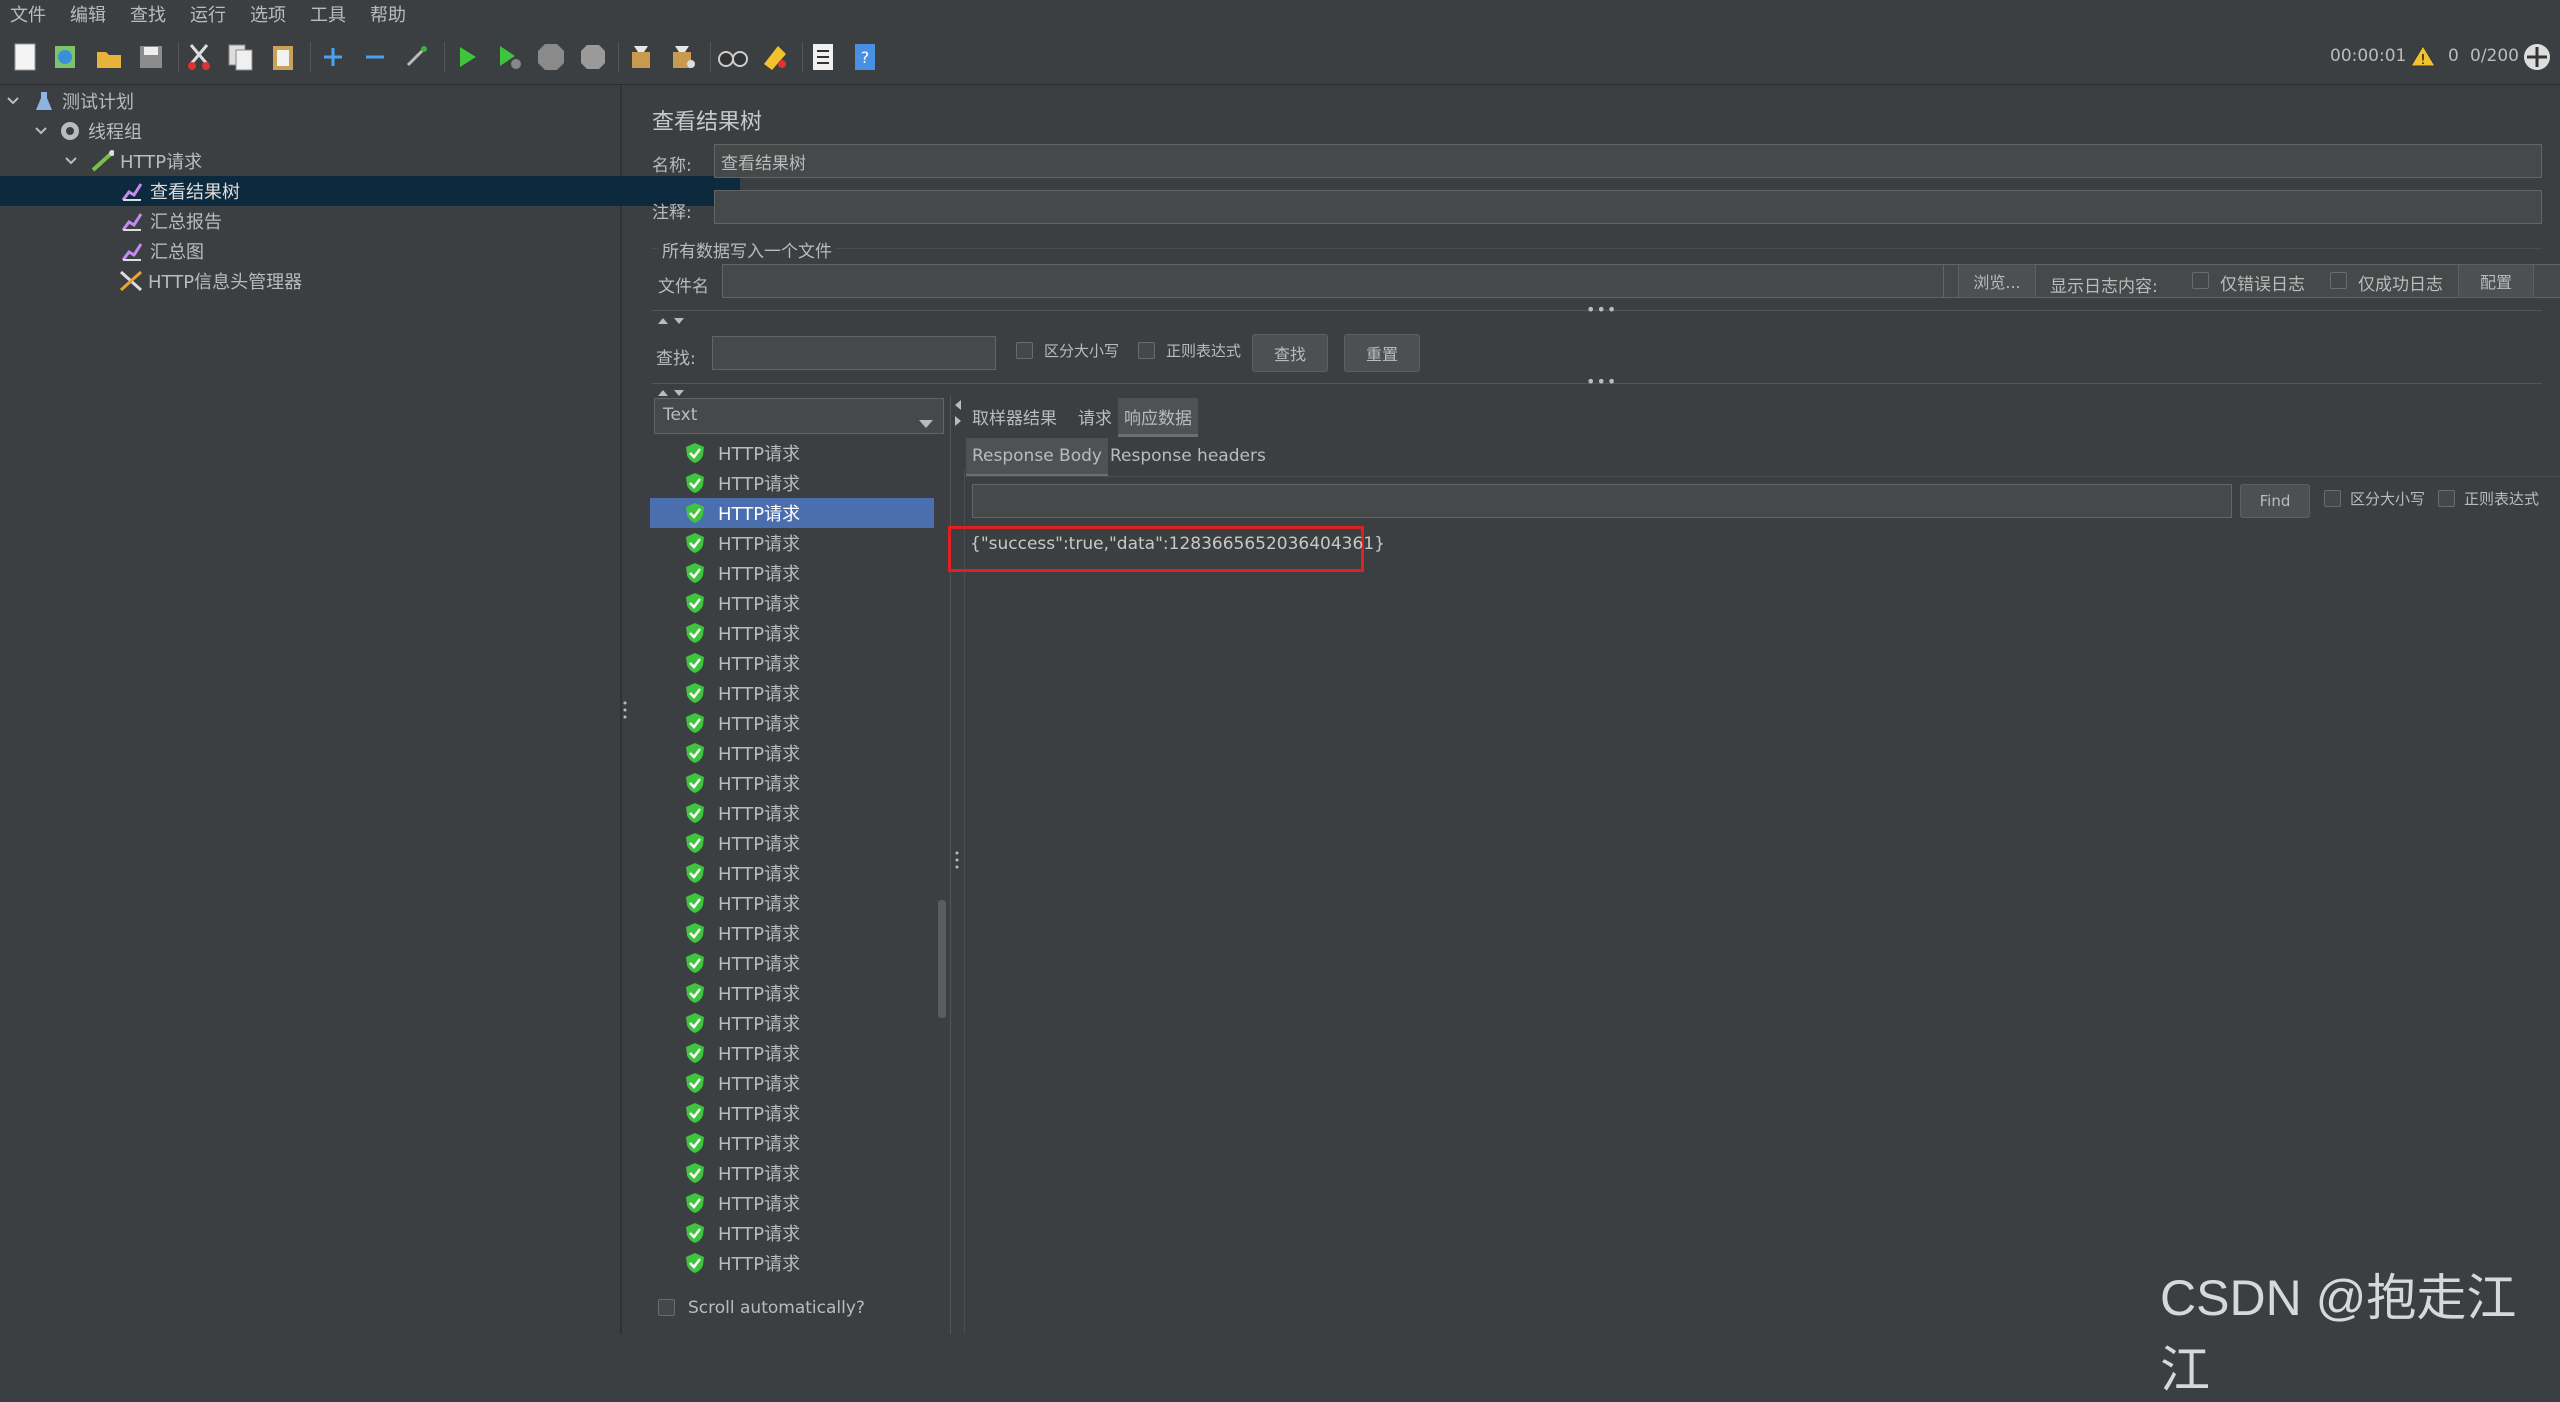 The width and height of the screenshot is (2560, 1402). What do you see at coordinates (799, 416) in the screenshot?
I see `renderer-select: Text` at bounding box center [799, 416].